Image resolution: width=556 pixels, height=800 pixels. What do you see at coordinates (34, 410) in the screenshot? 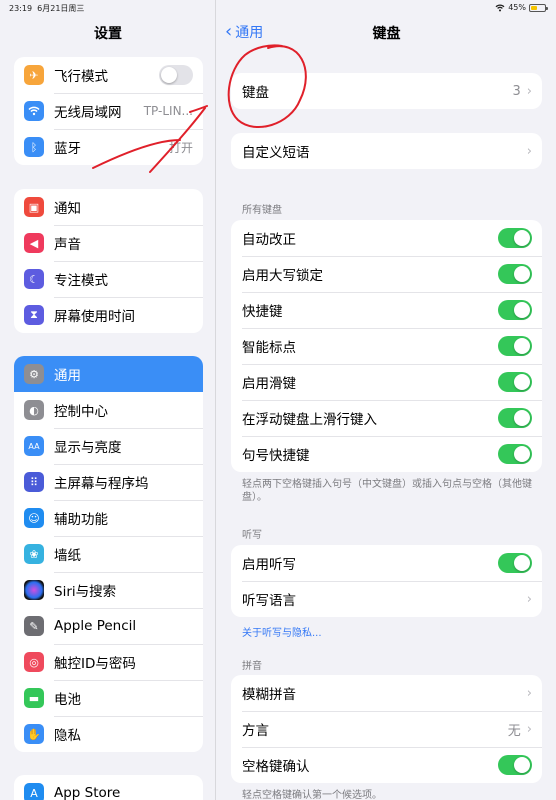
I see `toggles-icon: ◐` at bounding box center [34, 410].